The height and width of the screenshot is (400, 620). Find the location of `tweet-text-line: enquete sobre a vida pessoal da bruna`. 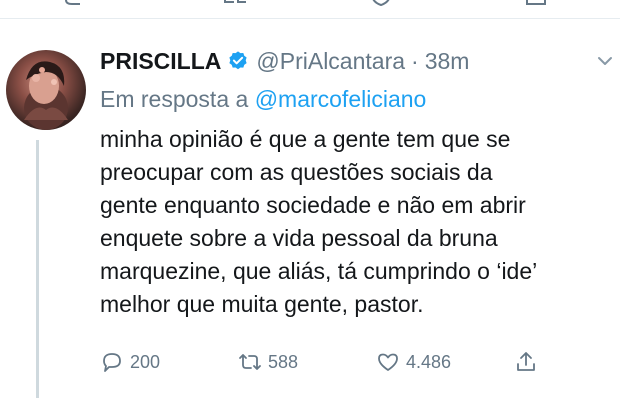

tweet-text-line: enquete sobre a vida pessoal da bruna is located at coordinates (299, 238).